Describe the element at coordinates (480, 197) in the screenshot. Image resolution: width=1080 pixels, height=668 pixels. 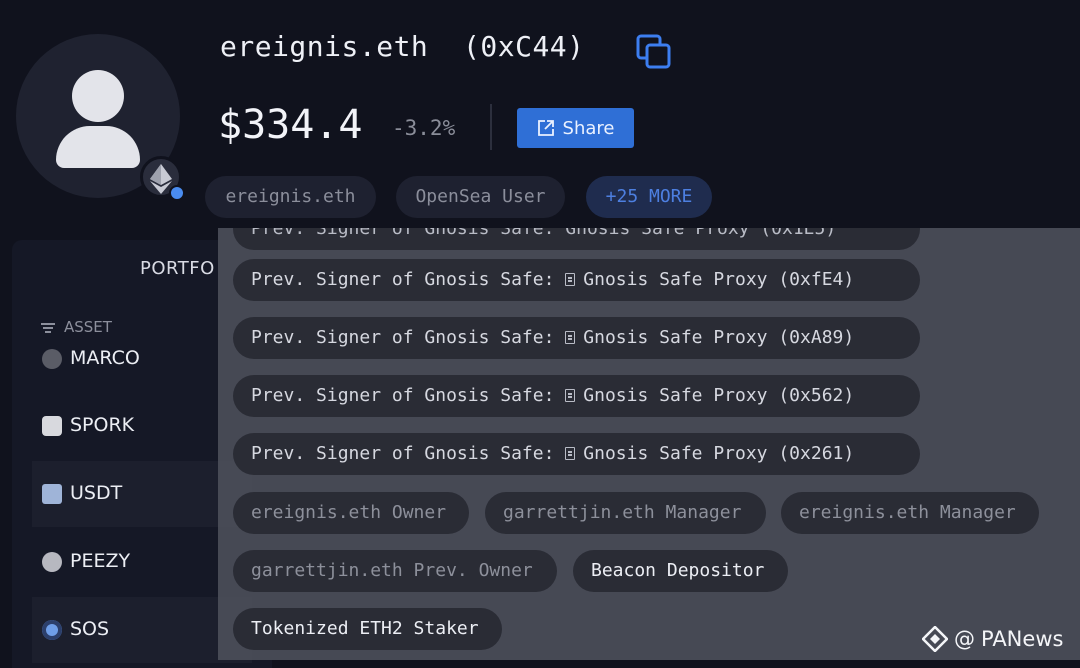
I see `tag-opensea: OpenSea User` at that location.